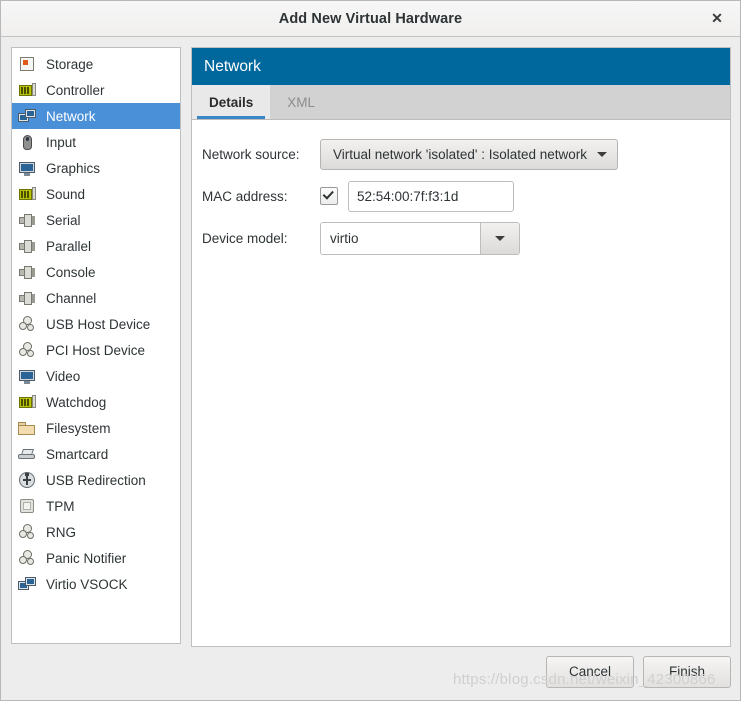 Image resolution: width=741 pixels, height=701 pixels. What do you see at coordinates (96, 142) in the screenshot?
I see `sidebar-item-input: Input` at bounding box center [96, 142].